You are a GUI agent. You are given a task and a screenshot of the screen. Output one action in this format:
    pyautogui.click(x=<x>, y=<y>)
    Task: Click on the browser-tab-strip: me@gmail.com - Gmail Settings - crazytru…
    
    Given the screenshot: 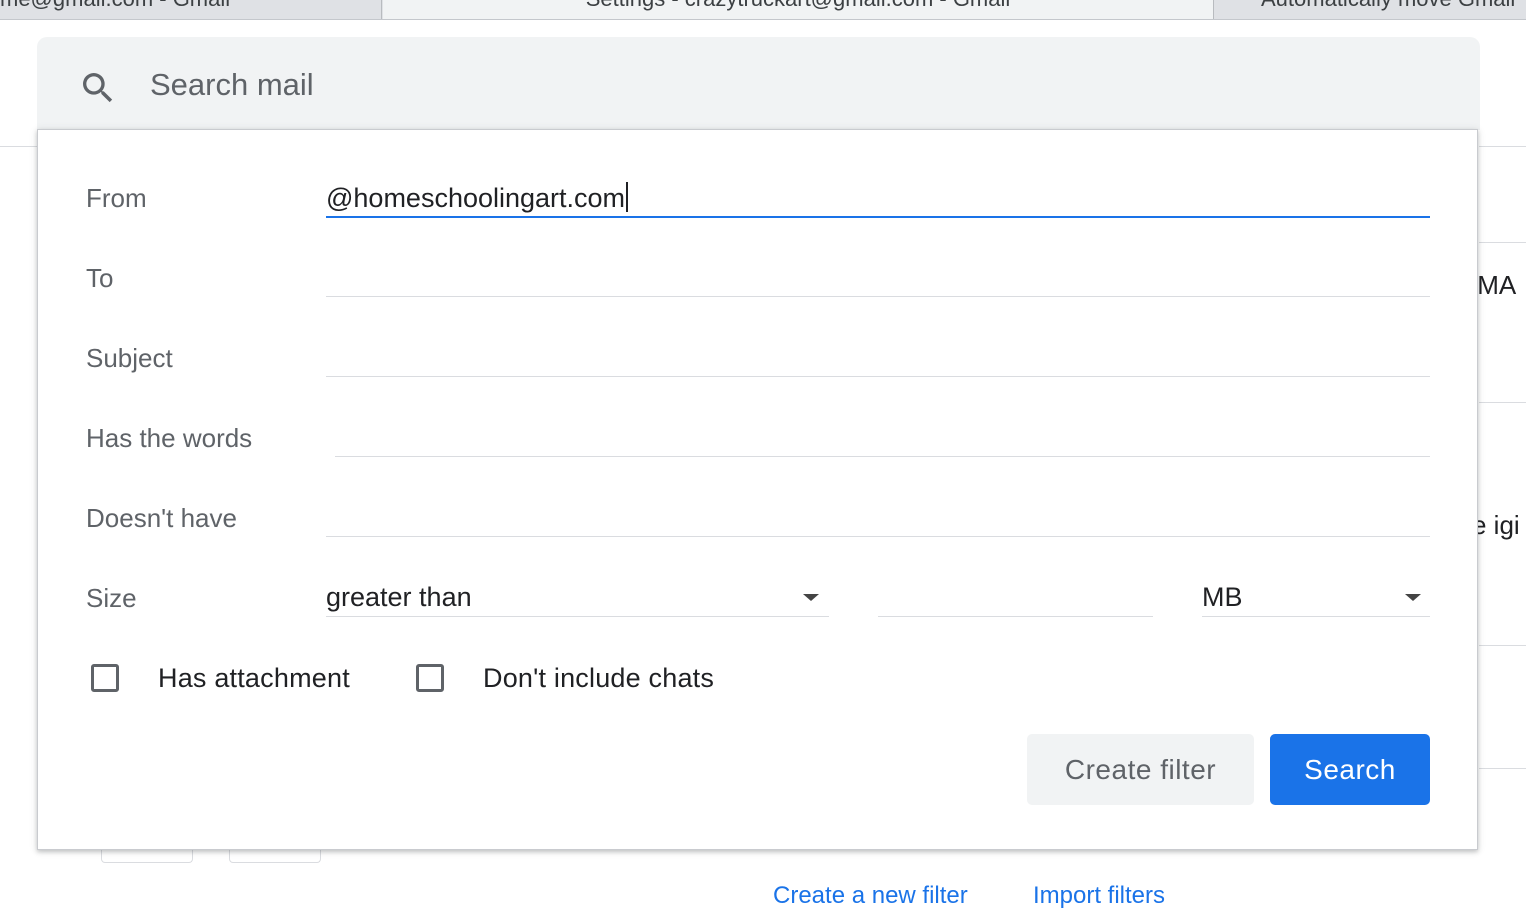 What is the action you would take?
    pyautogui.click(x=763, y=10)
    